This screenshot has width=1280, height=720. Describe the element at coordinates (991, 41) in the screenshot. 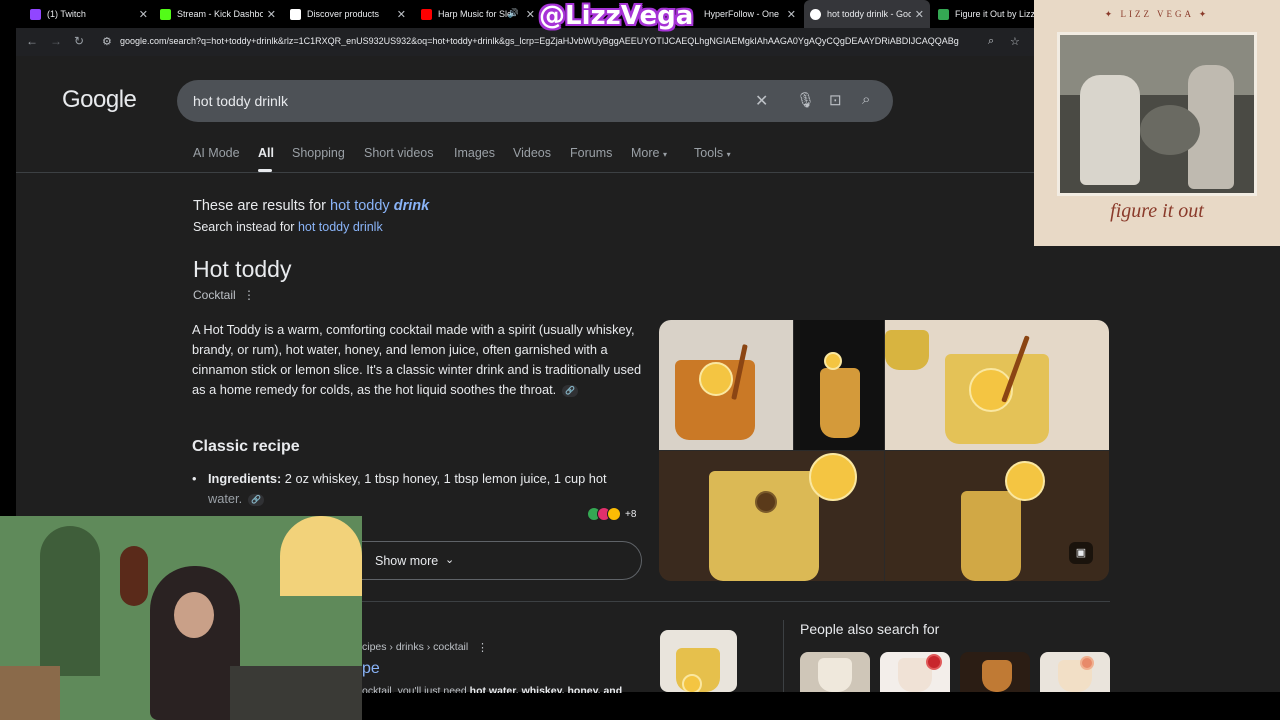

I see `zoom-icon: ⌕` at that location.